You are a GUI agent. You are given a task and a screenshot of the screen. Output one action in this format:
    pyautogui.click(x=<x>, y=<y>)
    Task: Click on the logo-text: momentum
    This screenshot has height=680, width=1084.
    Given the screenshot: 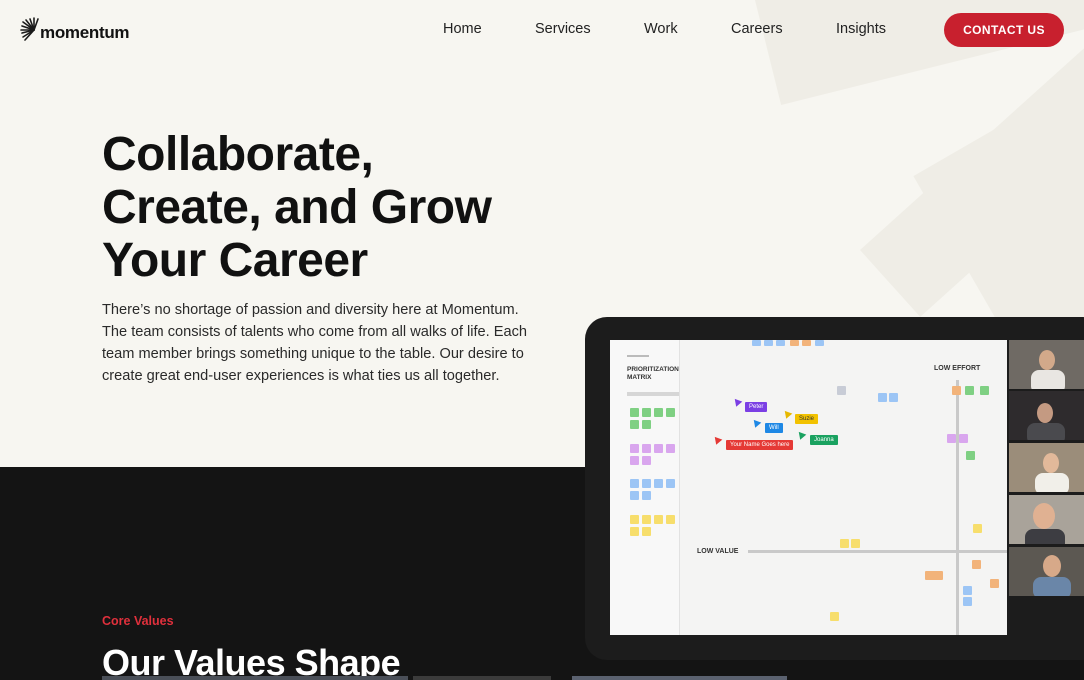 What is the action you would take?
    pyautogui.click(x=85, y=32)
    